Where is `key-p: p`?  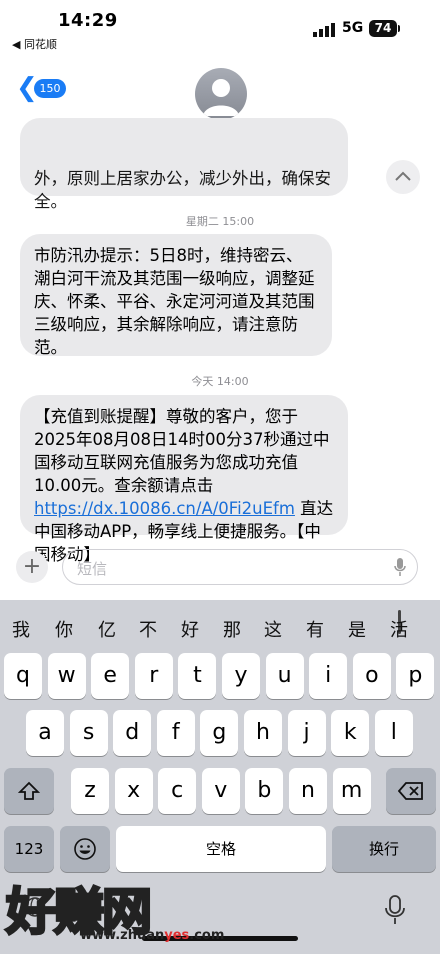
key-p: p is located at coordinates (415, 676).